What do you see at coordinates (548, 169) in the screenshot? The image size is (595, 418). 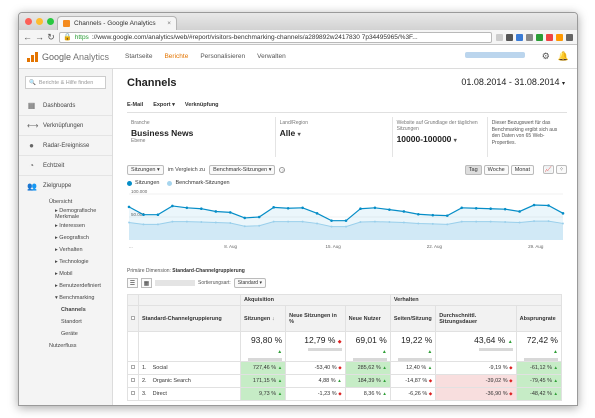 I see `line-chart-icon: 📈` at bounding box center [548, 169].